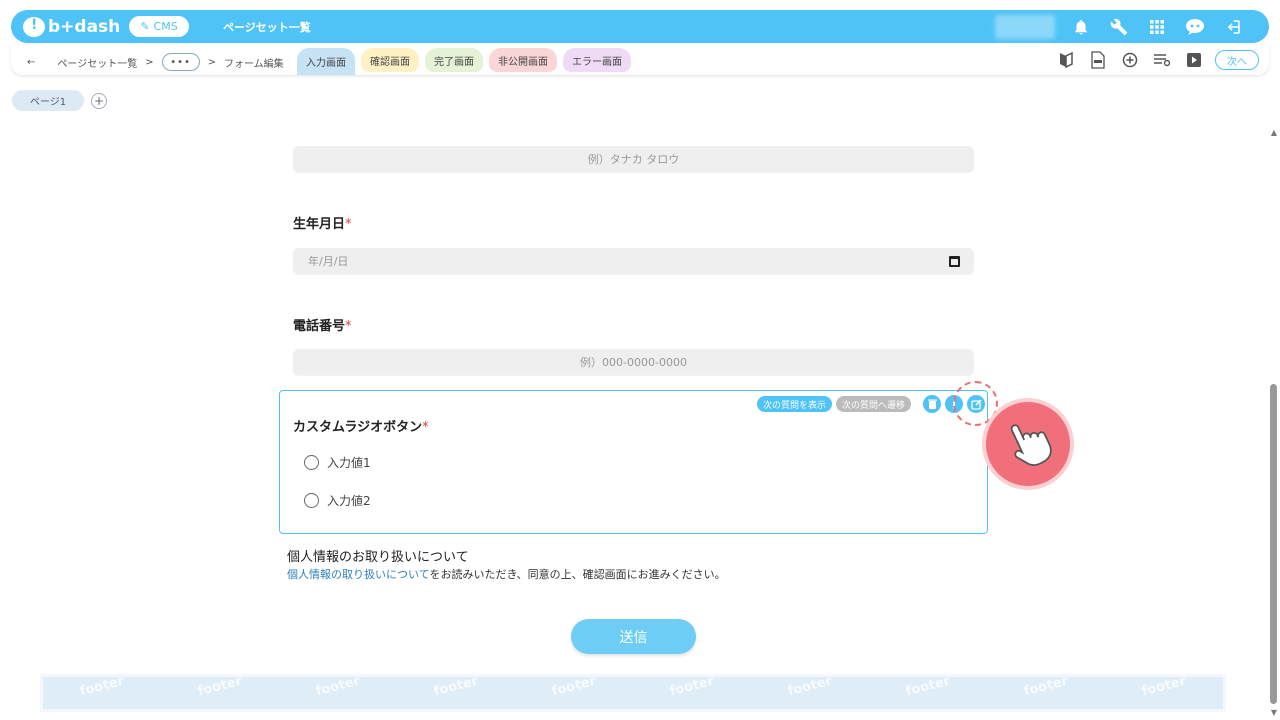 Image resolution: width=1280 pixels, height=720 pixels. Describe the element at coordinates (1233, 27) in the screenshot. I see `logout-icon` at that location.